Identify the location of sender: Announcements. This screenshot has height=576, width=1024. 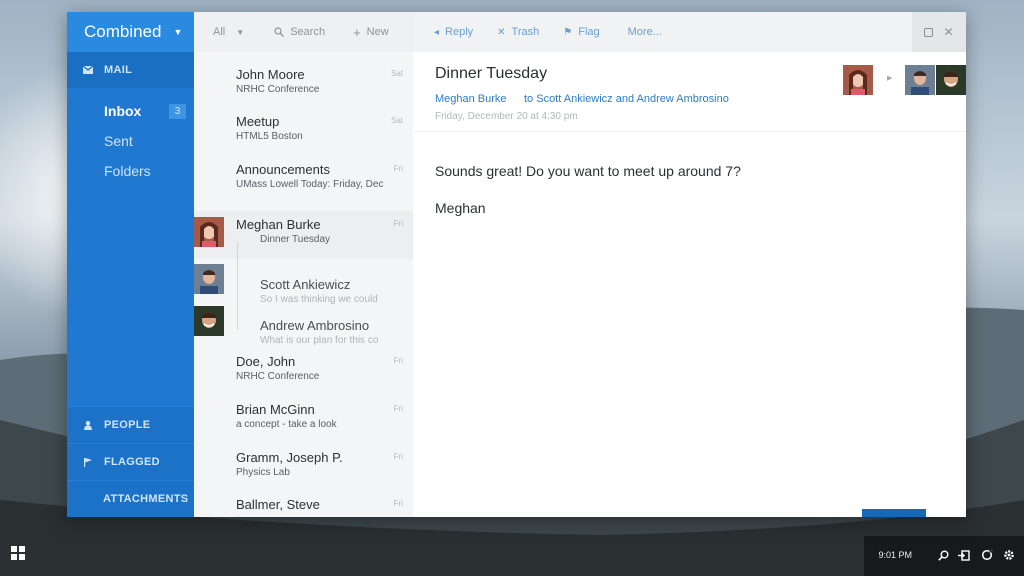
(283, 169).